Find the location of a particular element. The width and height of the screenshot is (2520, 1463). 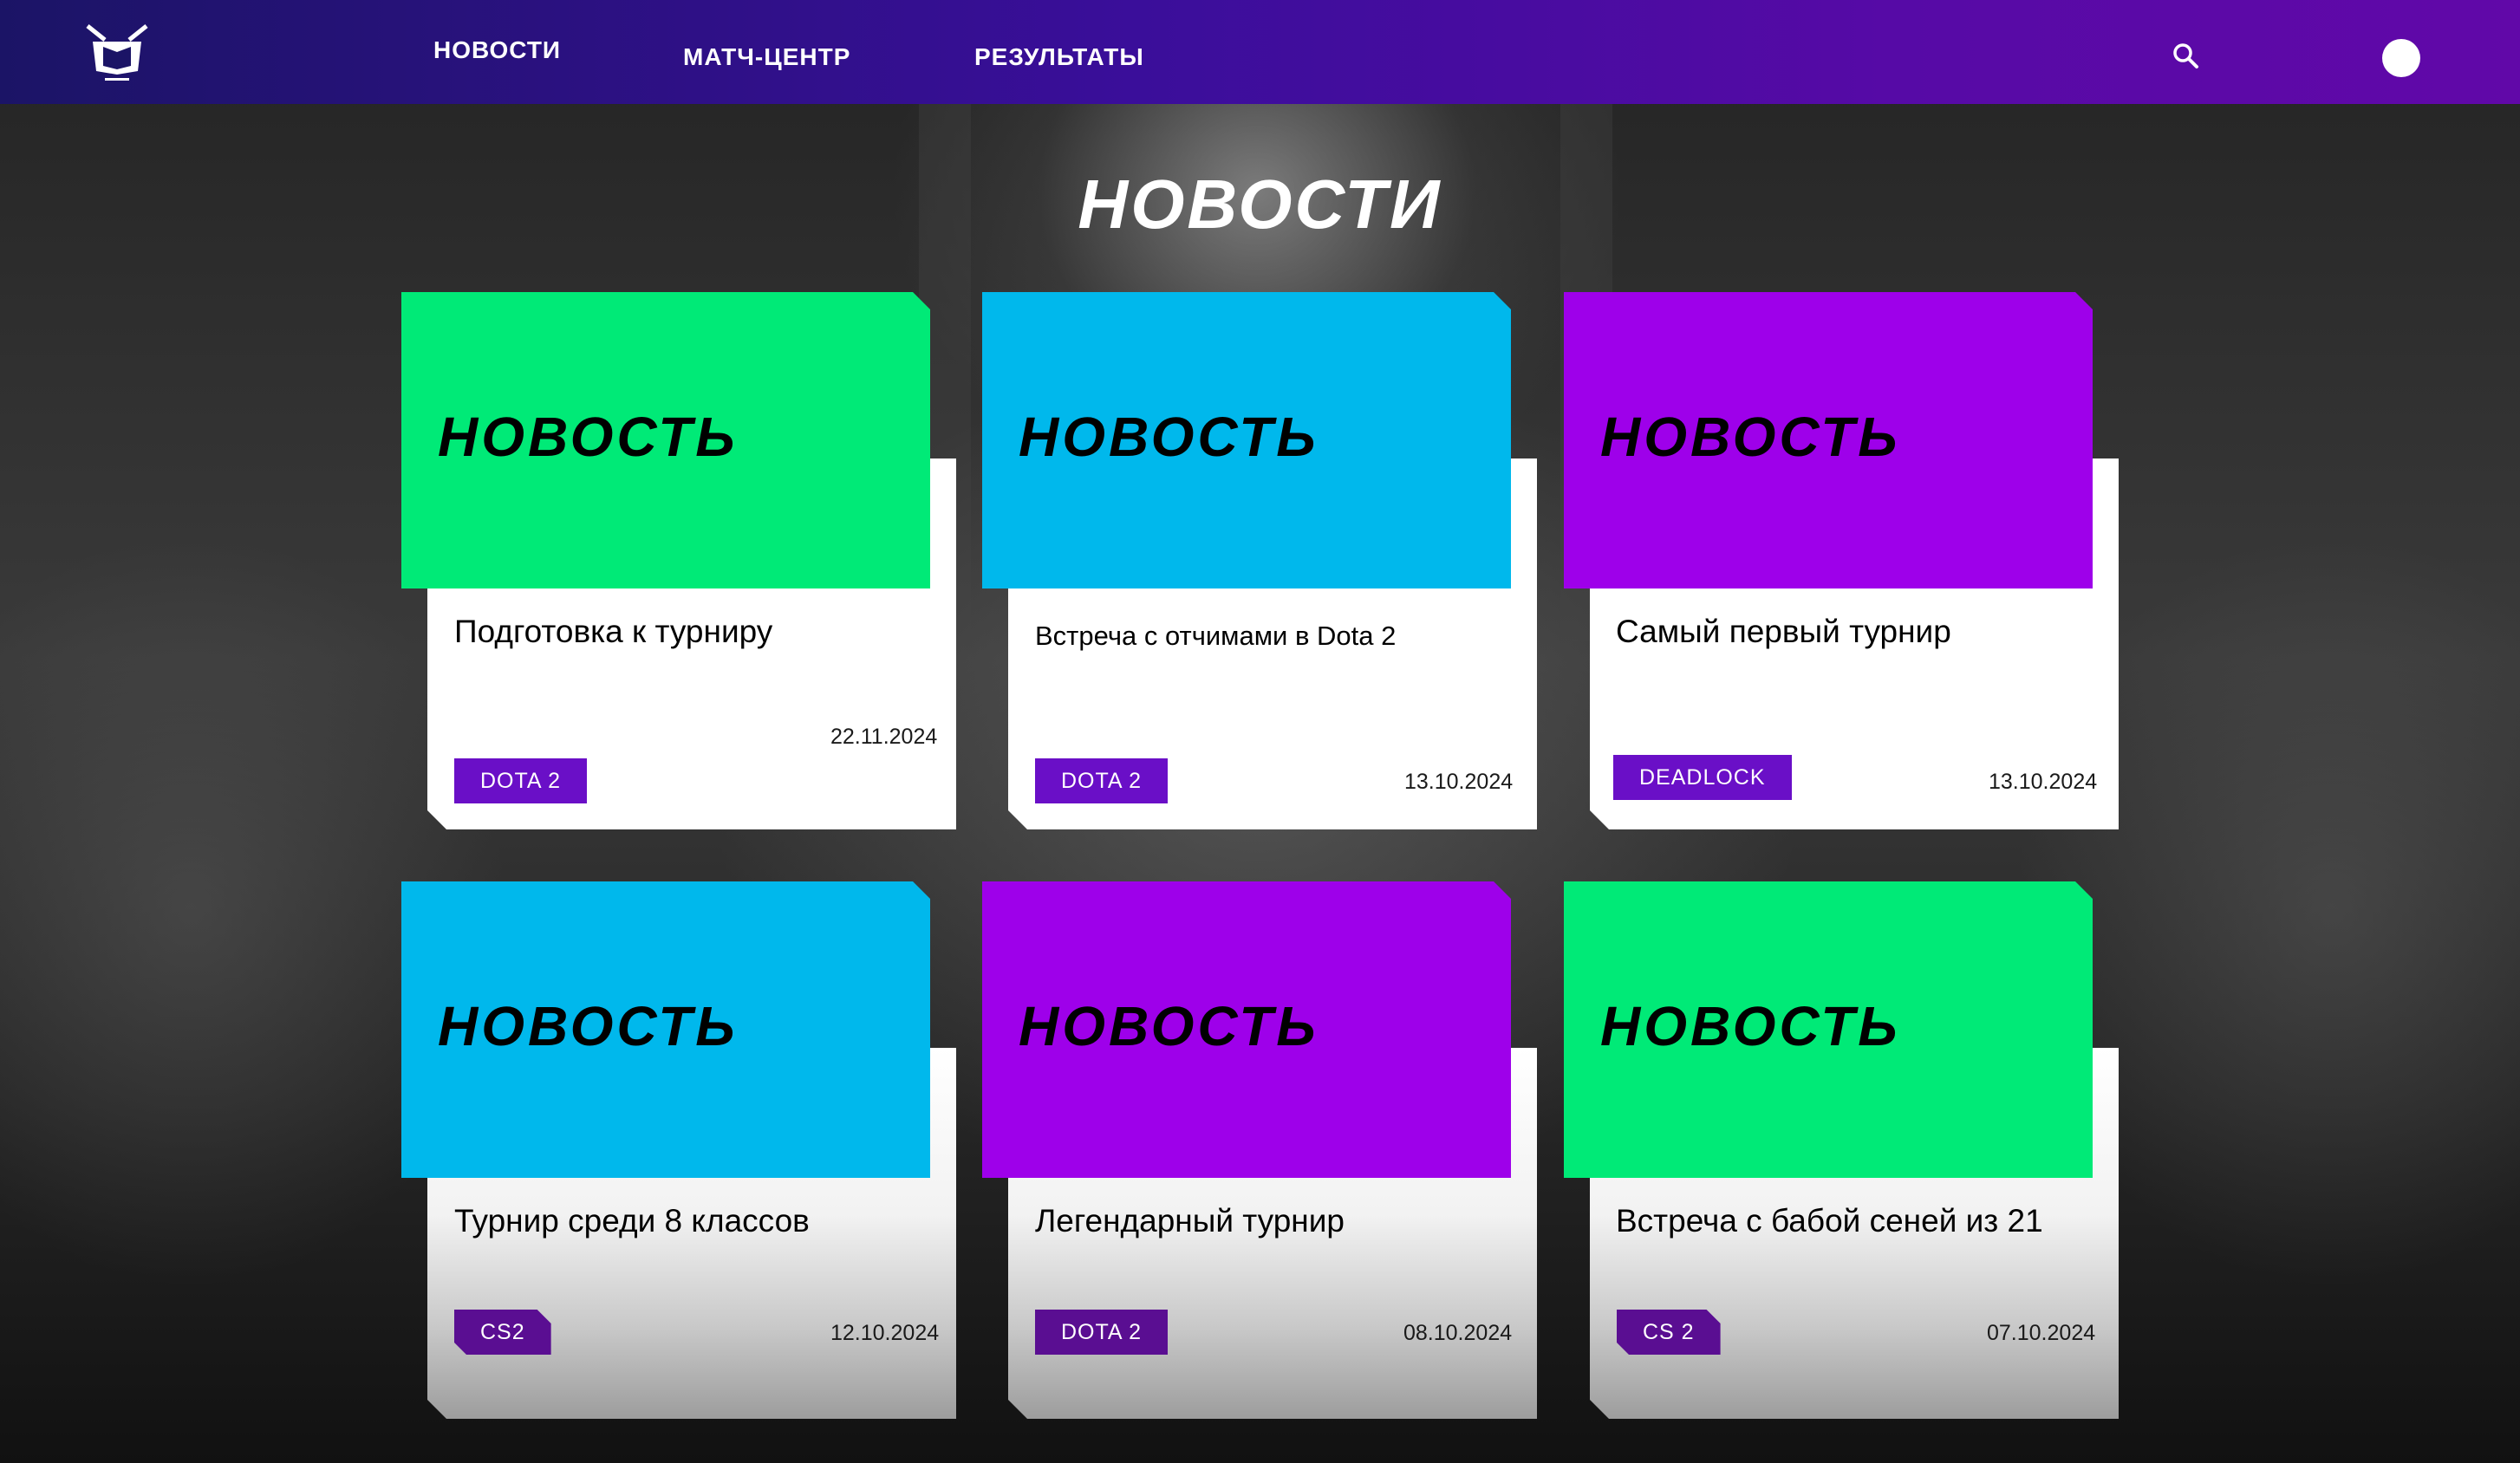

card-title: Турнир среди 8 классов is located at coordinates (632, 1221).